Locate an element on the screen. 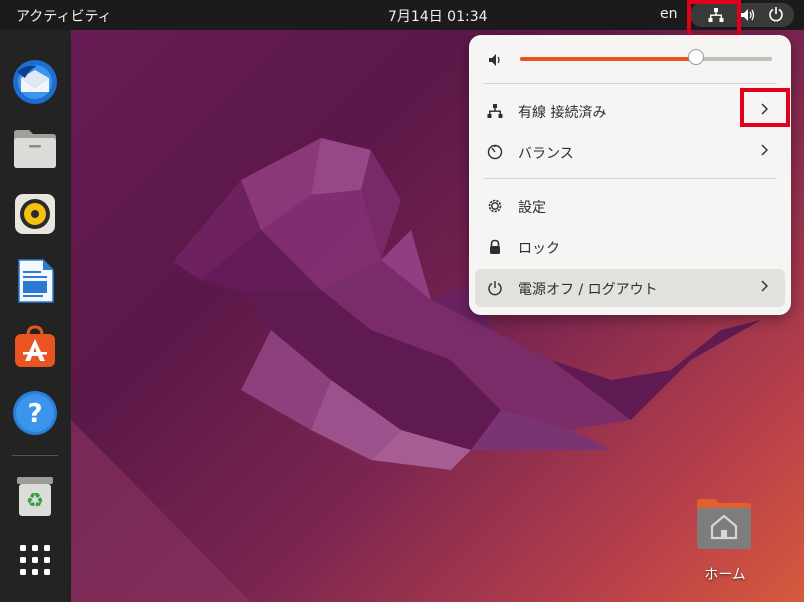 The width and height of the screenshot is (804, 602). input-language-indicator: en is located at coordinates (669, 14).